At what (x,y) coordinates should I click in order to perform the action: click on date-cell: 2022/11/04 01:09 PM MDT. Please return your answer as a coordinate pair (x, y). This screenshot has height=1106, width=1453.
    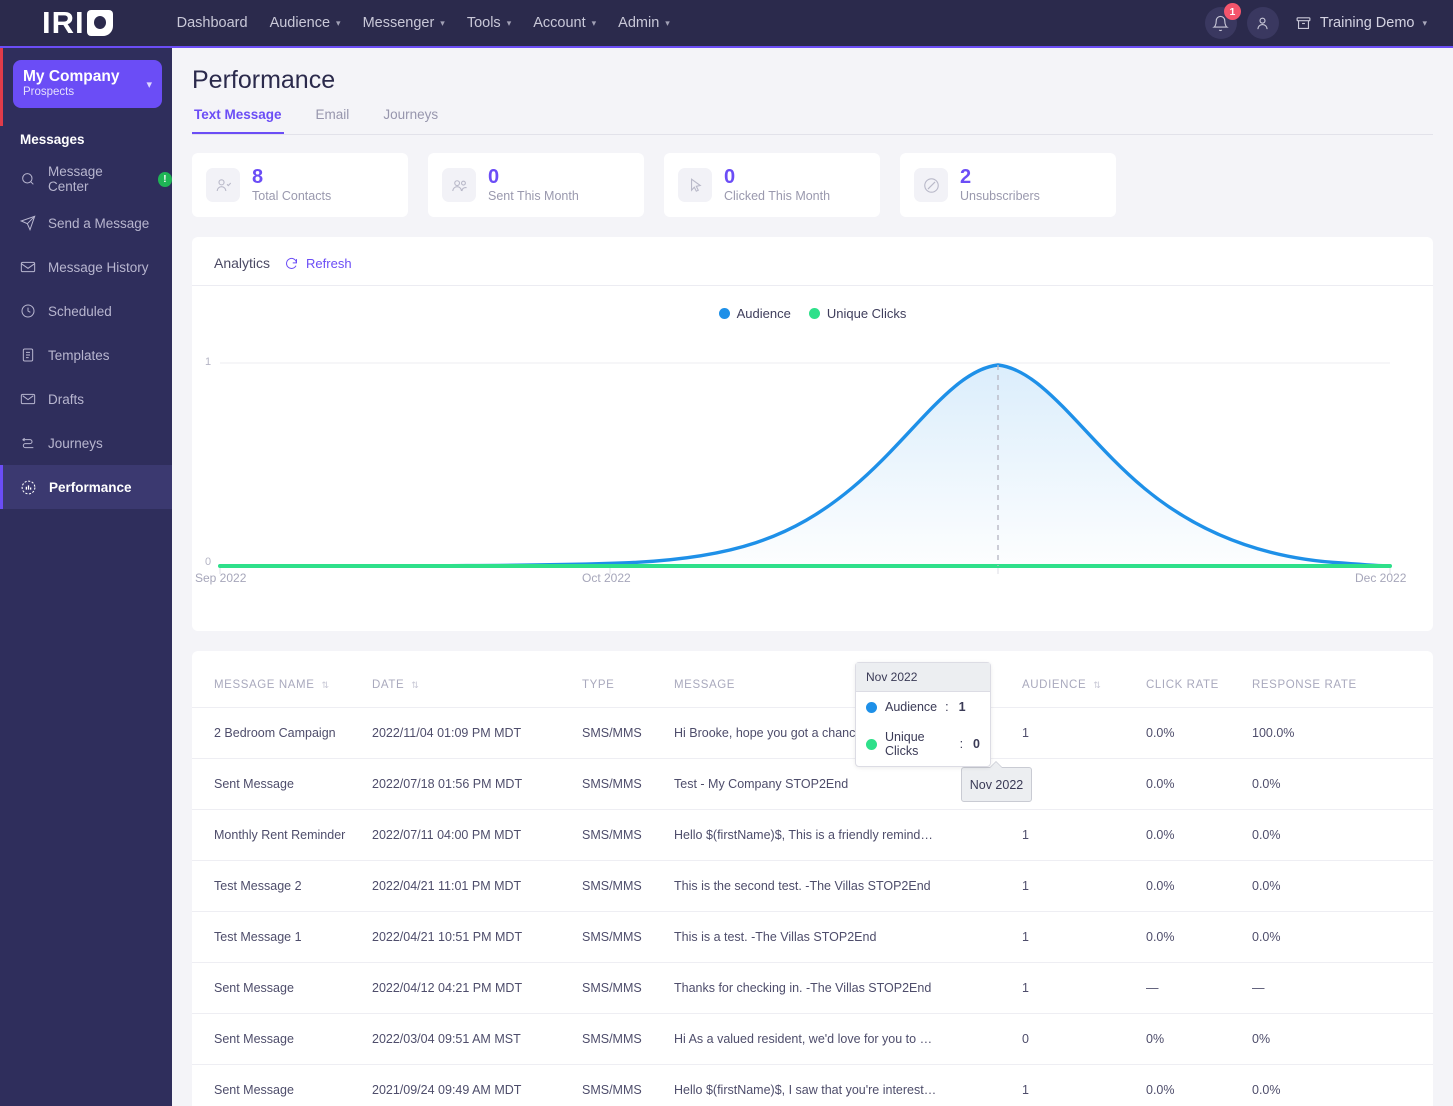
    Looking at the image, I should click on (477, 733).